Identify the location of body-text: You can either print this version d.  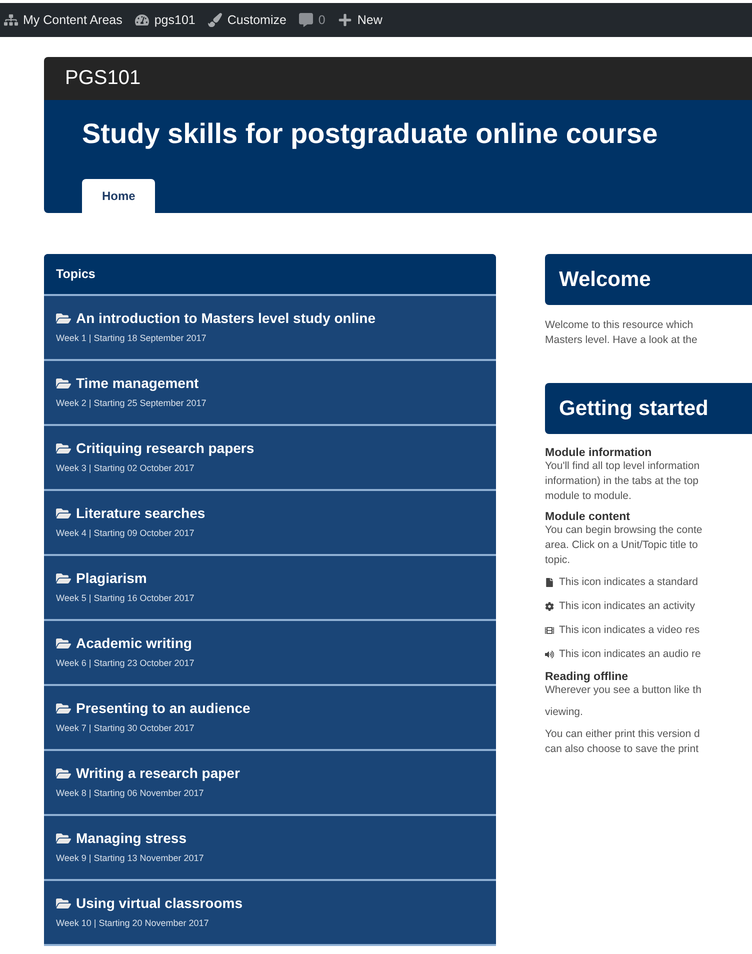
(623, 734).